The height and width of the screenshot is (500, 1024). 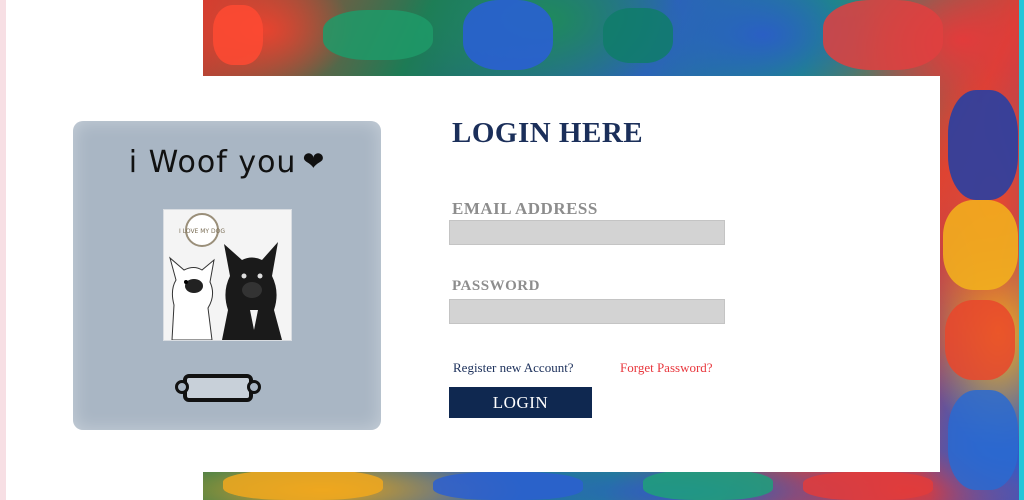 I want to click on password-field, so click(x=587, y=311).